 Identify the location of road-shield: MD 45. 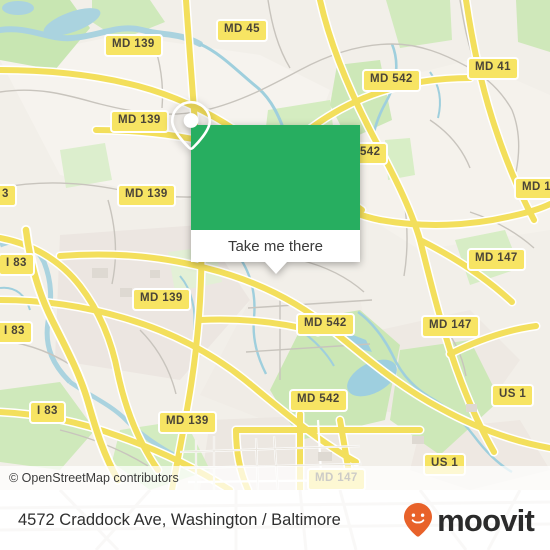
(242, 30).